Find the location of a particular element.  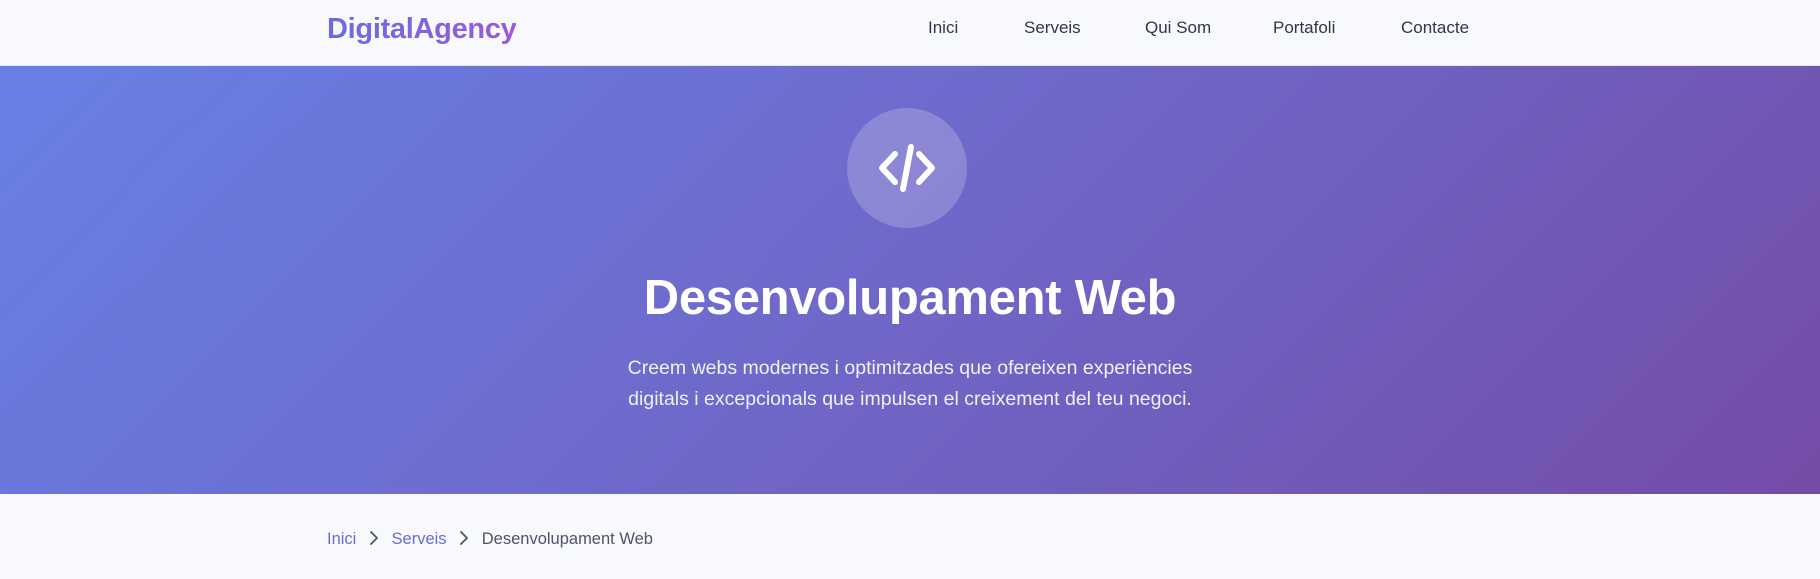

breadcrumb: Inici Serveis Desenvolupament Web is located at coordinates (490, 540).